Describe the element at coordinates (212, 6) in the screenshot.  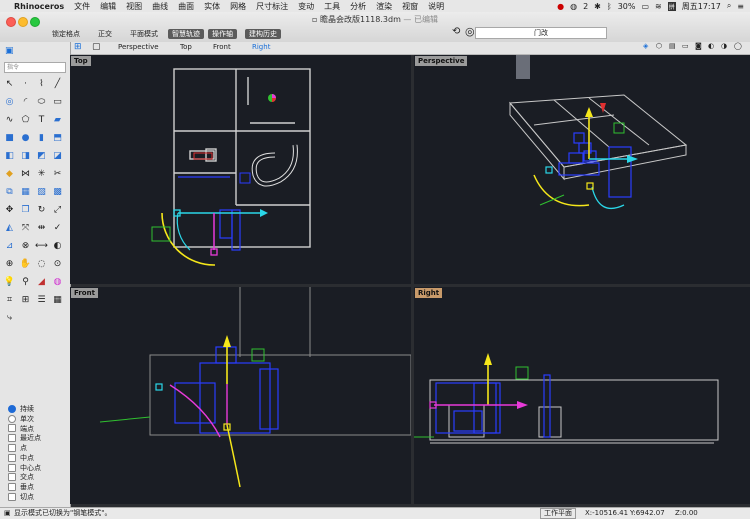
I see `menu-solid: 实体` at that location.